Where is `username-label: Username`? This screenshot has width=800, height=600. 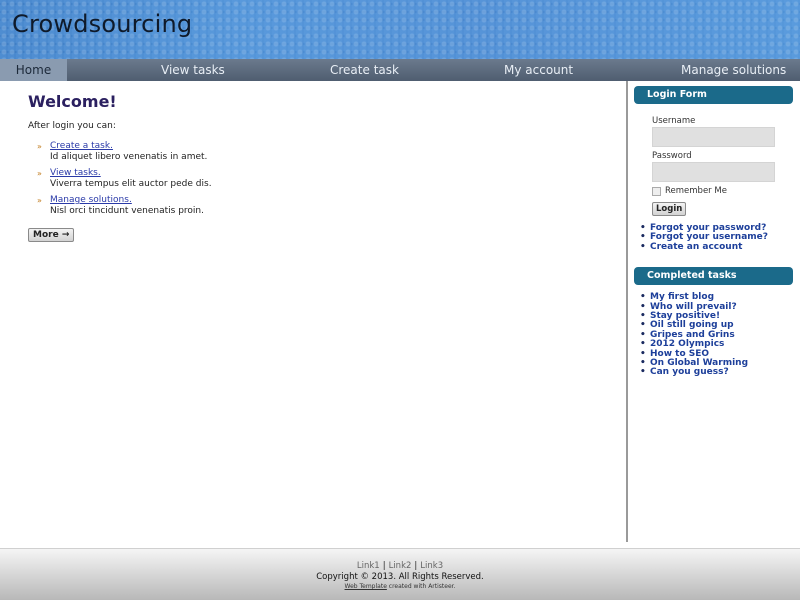
username-label: Username is located at coordinates (674, 121).